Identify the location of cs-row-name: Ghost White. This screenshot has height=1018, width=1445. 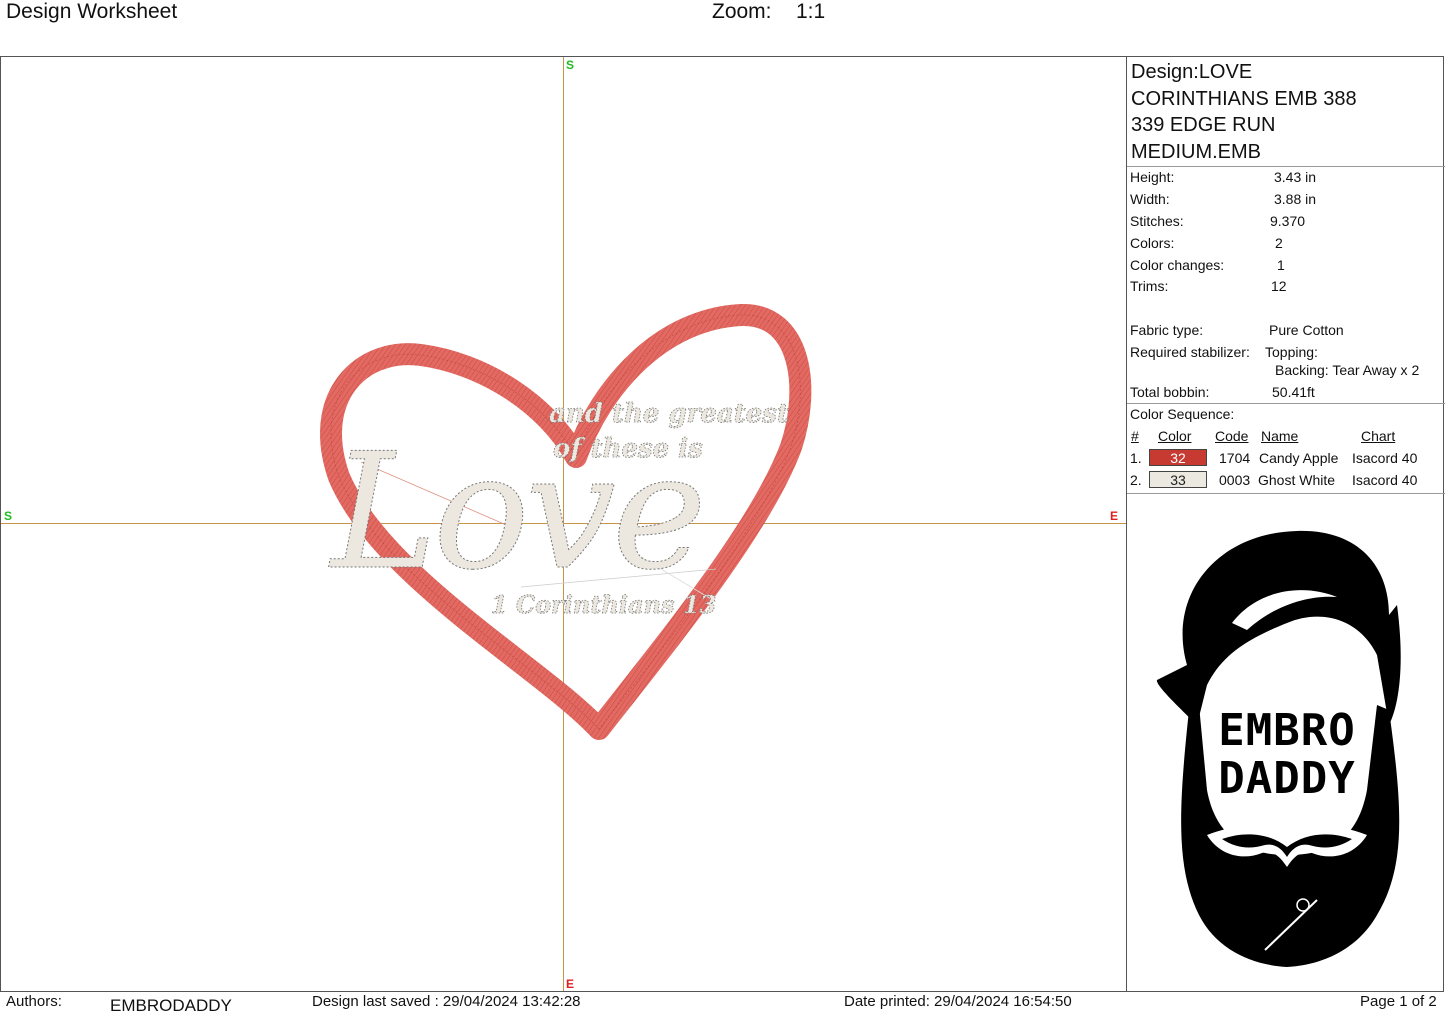
(1297, 480).